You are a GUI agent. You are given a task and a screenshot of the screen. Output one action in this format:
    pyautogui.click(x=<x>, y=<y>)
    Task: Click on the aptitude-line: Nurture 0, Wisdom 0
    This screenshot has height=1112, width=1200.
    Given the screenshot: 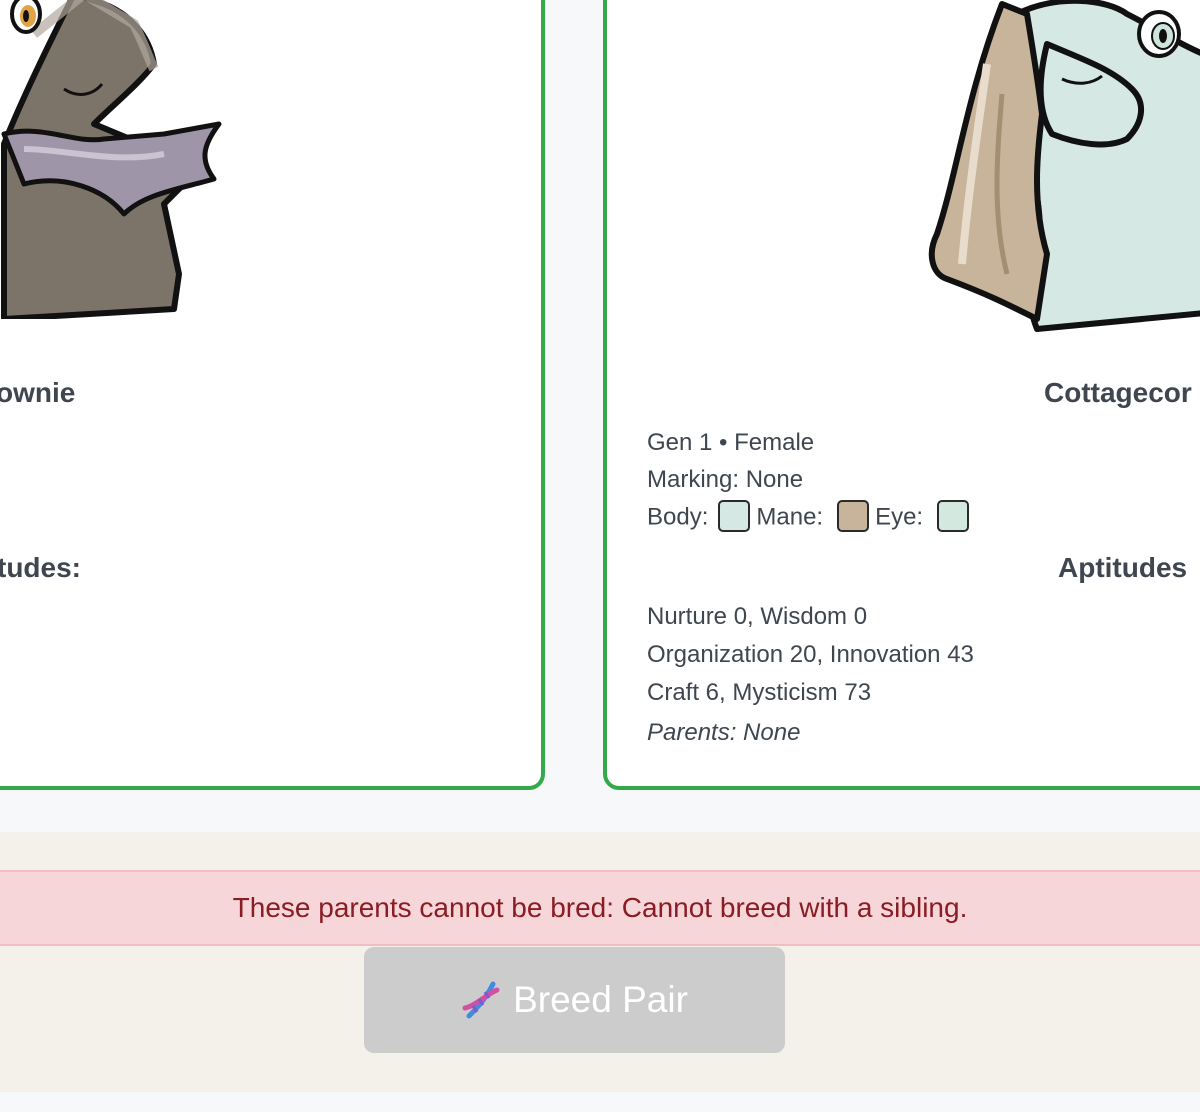 What is the action you would take?
    pyautogui.click(x=757, y=616)
    